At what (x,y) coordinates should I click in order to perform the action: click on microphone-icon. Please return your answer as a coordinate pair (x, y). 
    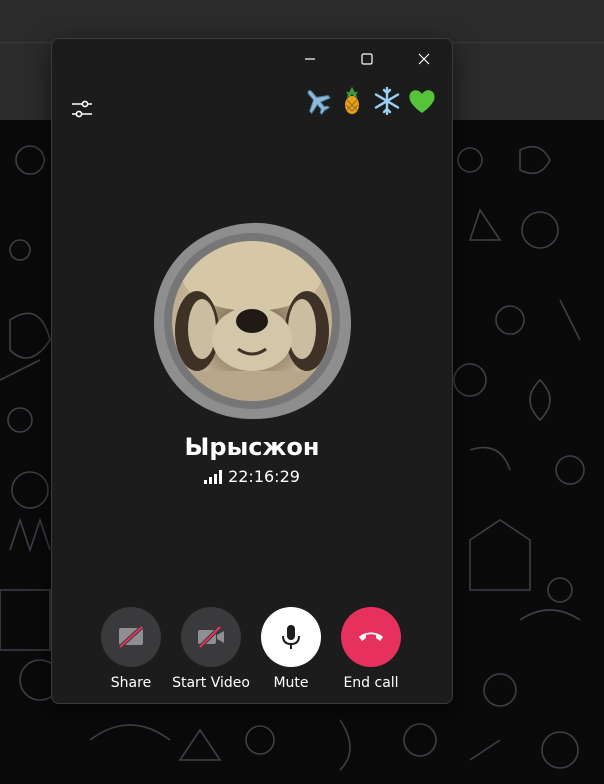
    Looking at the image, I should click on (291, 637).